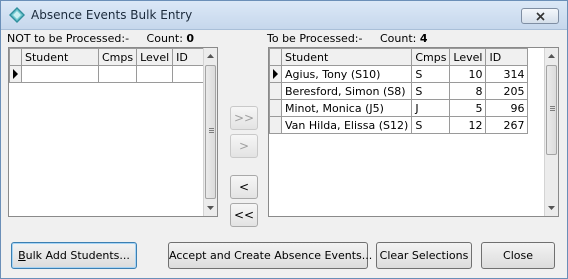 This screenshot has width=568, height=279. I want to click on table-row: Van Hilda, Elissa (S12) S 12 267, so click(399, 125).